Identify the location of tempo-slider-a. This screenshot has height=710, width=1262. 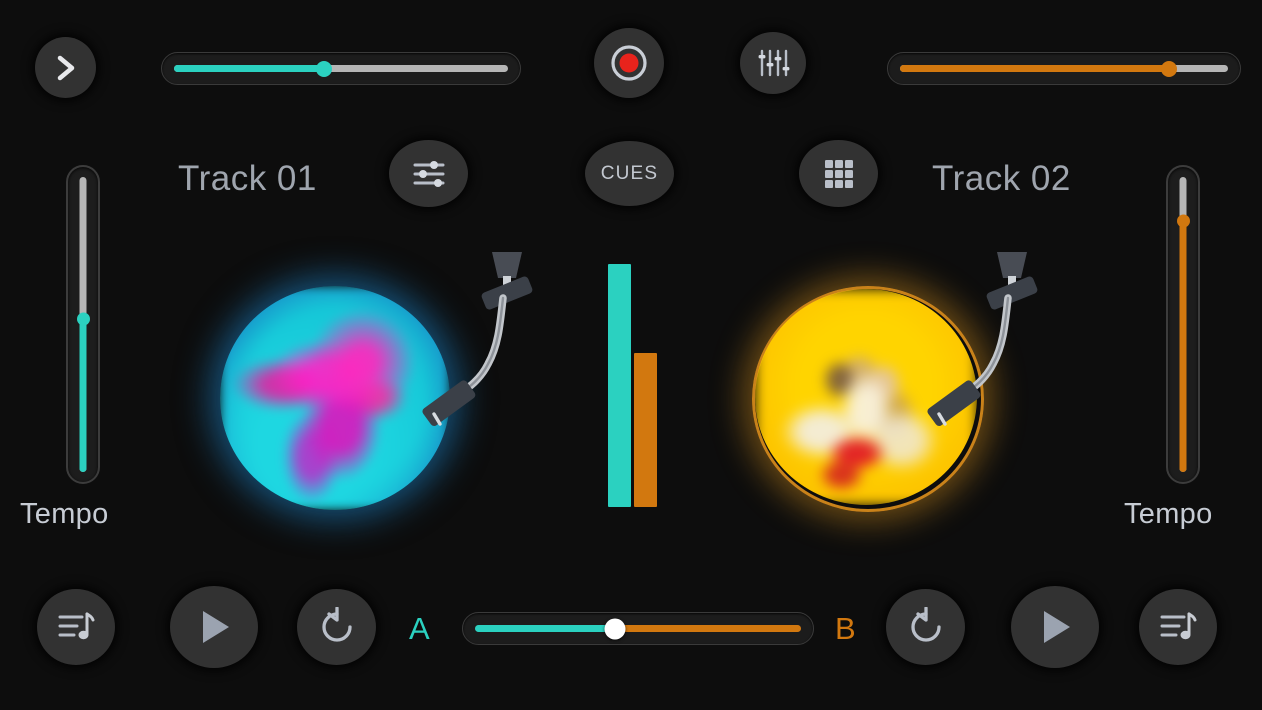
(83, 324).